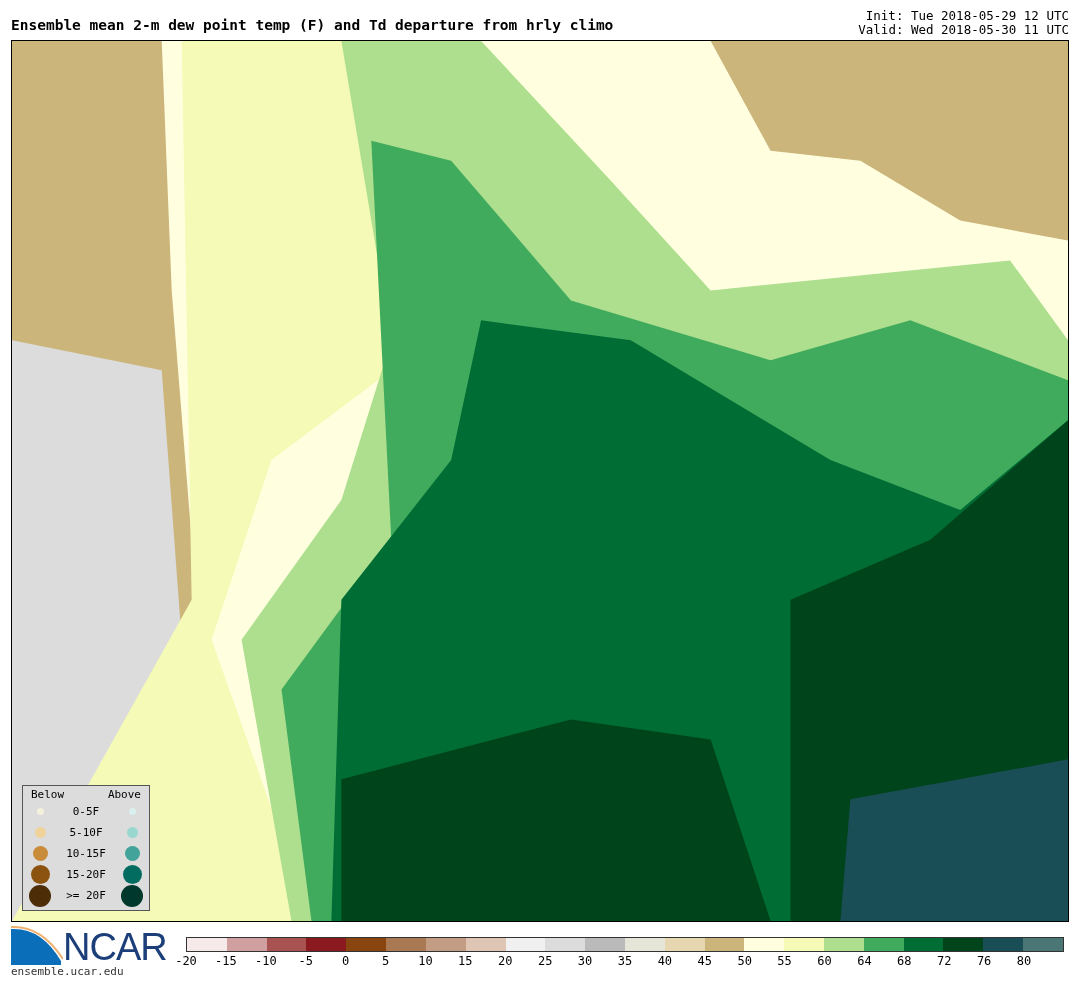  What do you see at coordinates (86, 874) in the screenshot?
I see `legend-label: 15-20F` at bounding box center [86, 874].